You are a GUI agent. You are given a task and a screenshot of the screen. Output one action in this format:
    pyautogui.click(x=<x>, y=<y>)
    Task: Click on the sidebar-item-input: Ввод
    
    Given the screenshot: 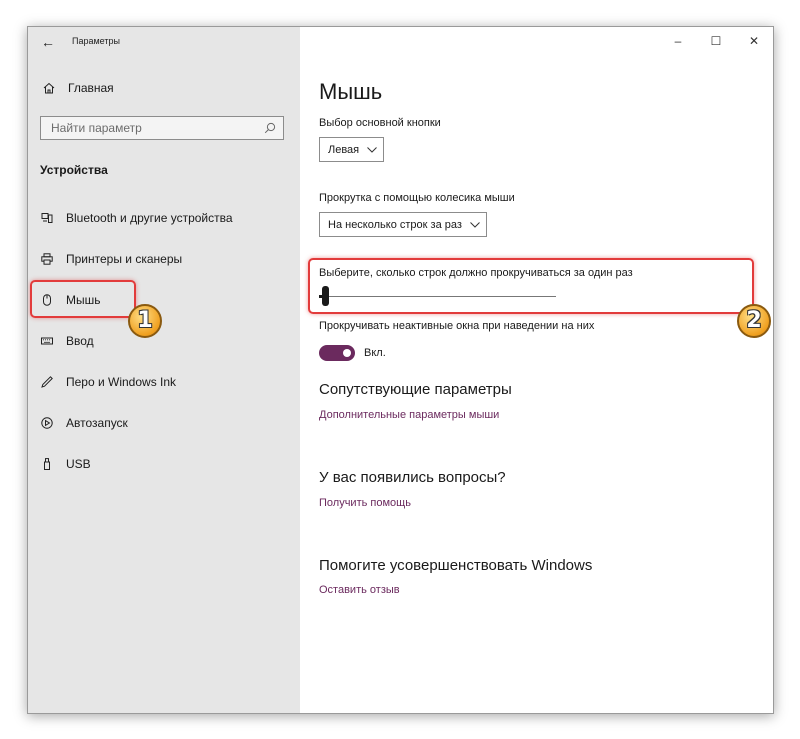 What is the action you would take?
    pyautogui.click(x=67, y=341)
    